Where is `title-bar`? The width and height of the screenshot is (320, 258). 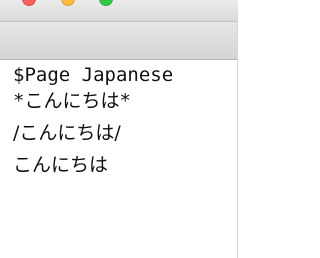 title-bar is located at coordinates (119, 11).